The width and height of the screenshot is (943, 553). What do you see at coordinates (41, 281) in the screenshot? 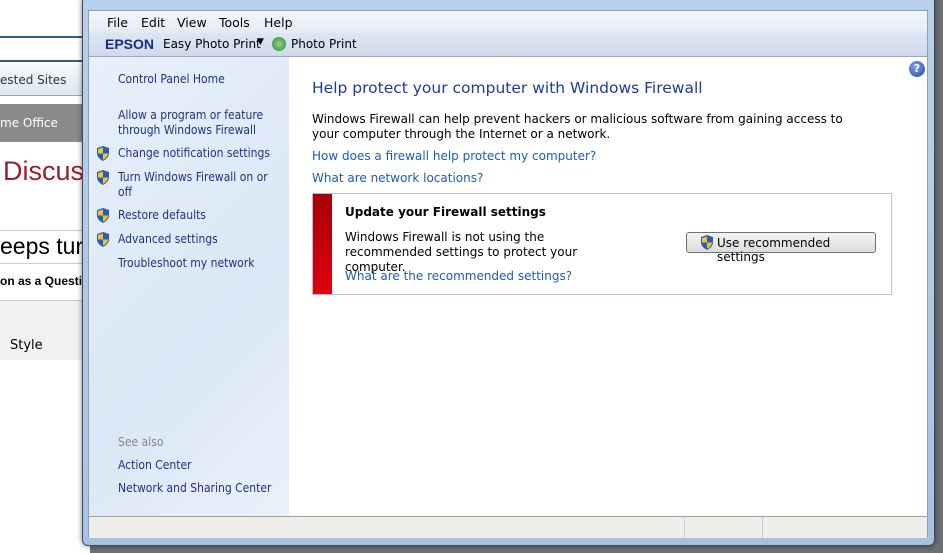
I see `post-as-question: on as a Questi` at bounding box center [41, 281].